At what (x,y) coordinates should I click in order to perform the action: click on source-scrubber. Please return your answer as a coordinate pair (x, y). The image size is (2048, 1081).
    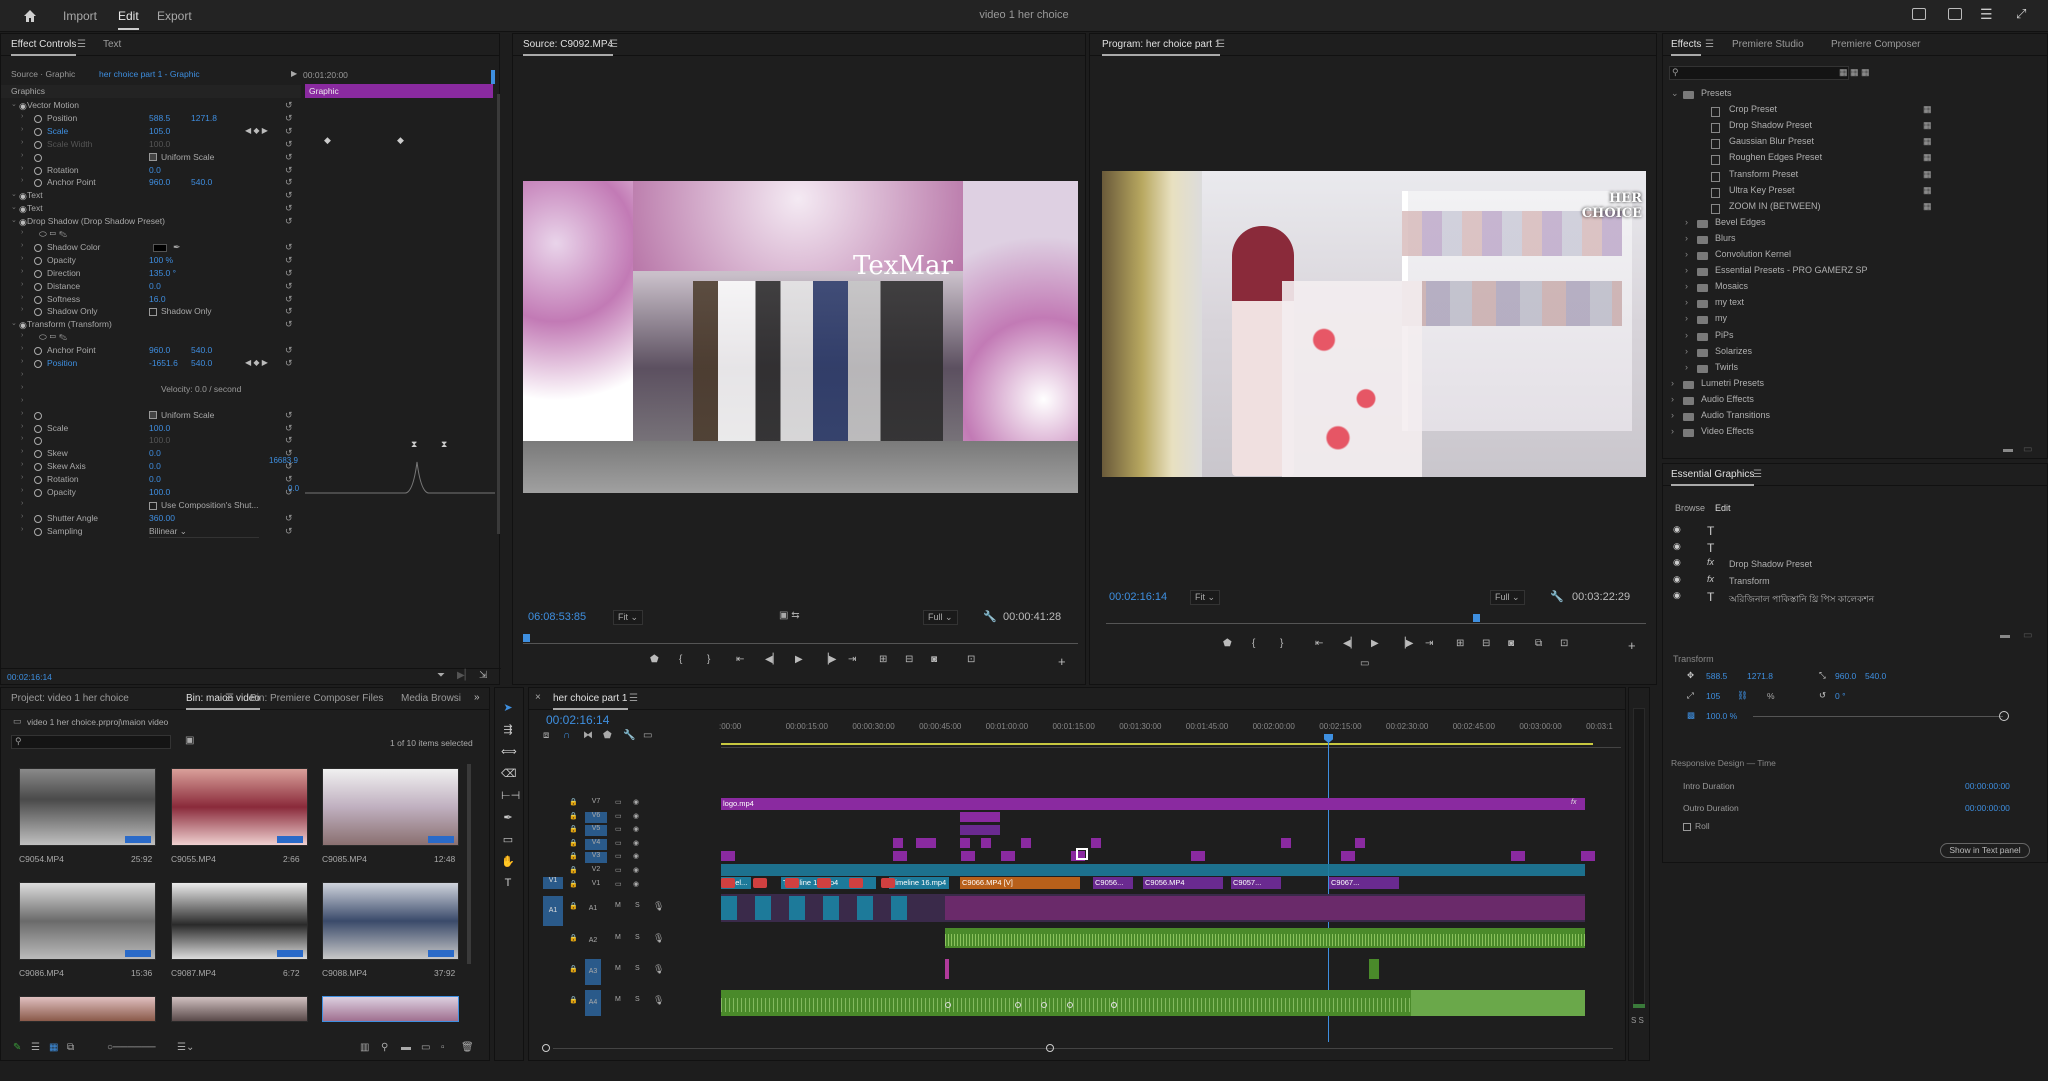
    Looking at the image, I should click on (800, 639).